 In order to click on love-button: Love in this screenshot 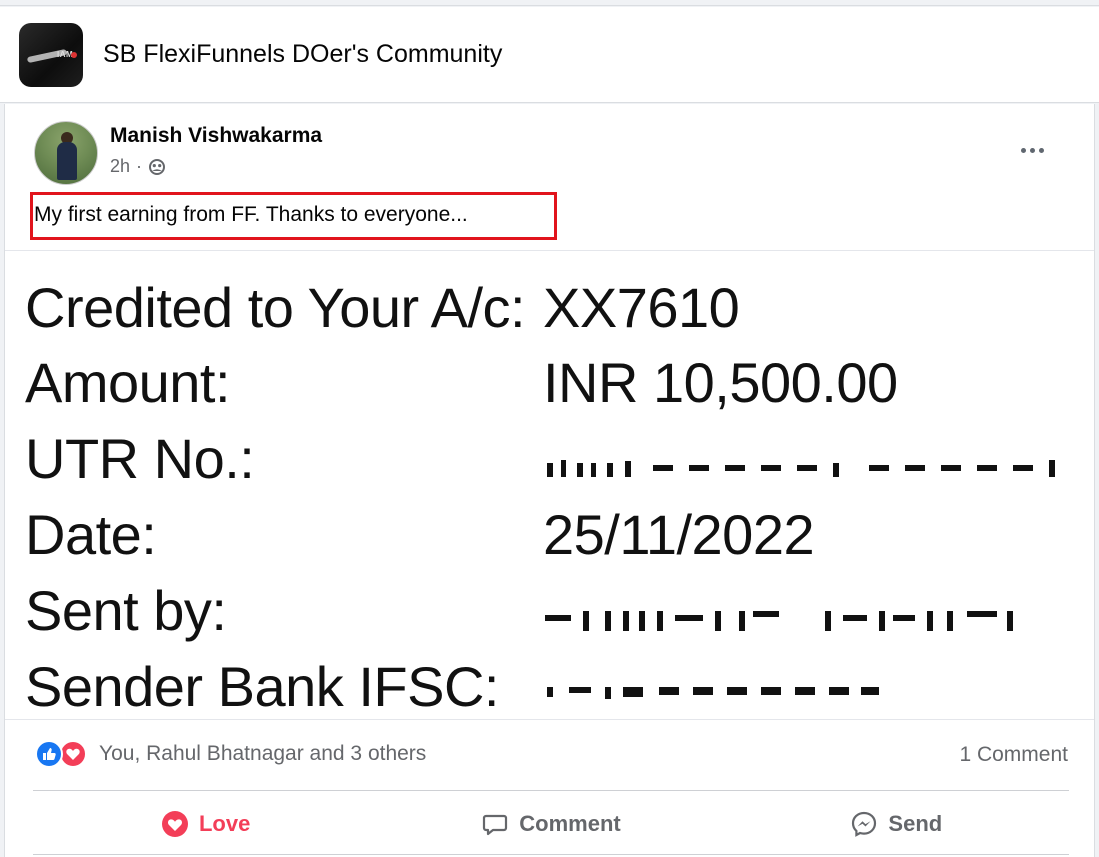, I will do `click(205, 824)`.